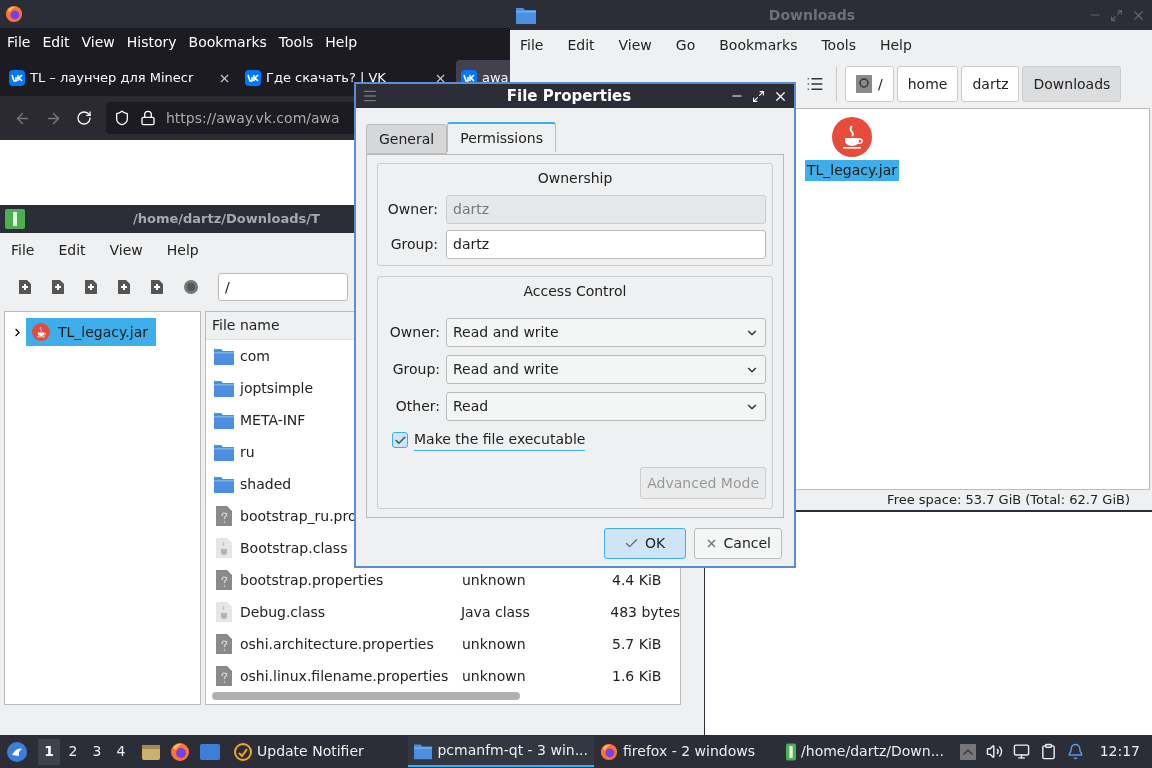 This screenshot has height=768, width=1152. I want to click on file-name-cell-text: ru, so click(248, 452).